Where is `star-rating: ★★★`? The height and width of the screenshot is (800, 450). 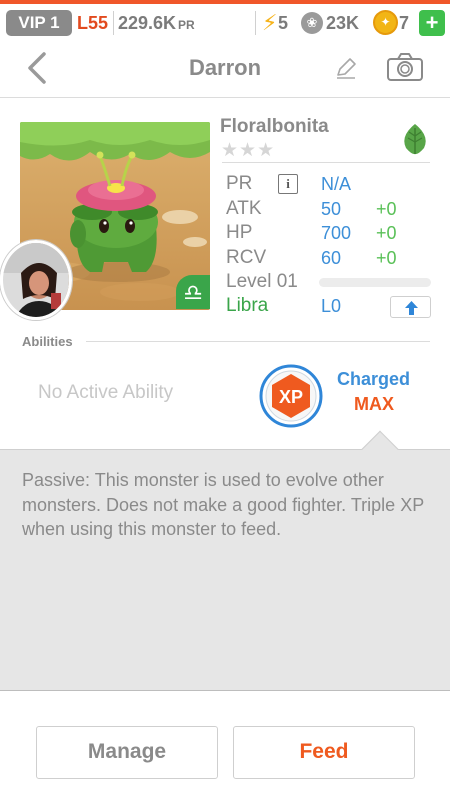
star-rating: ★★★ is located at coordinates (248, 150).